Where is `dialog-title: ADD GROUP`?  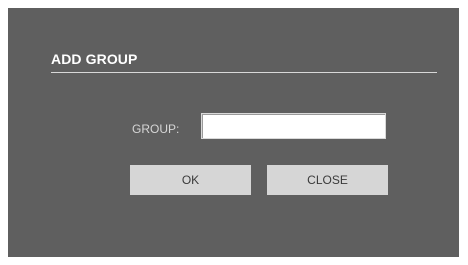 dialog-title: ADD GROUP is located at coordinates (94, 59).